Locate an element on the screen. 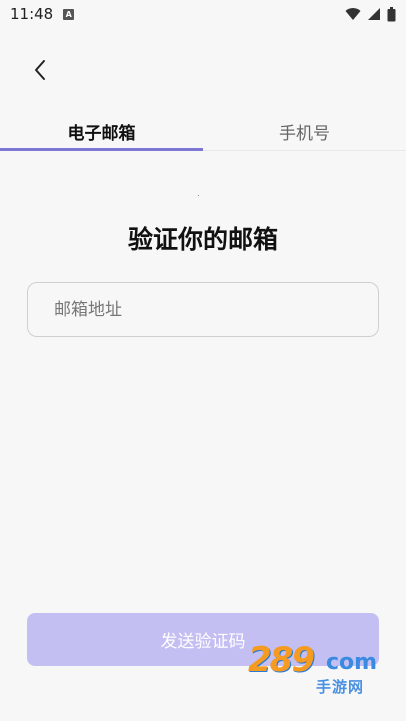 This screenshot has width=406, height=721. a-icon: A is located at coordinates (69, 14).